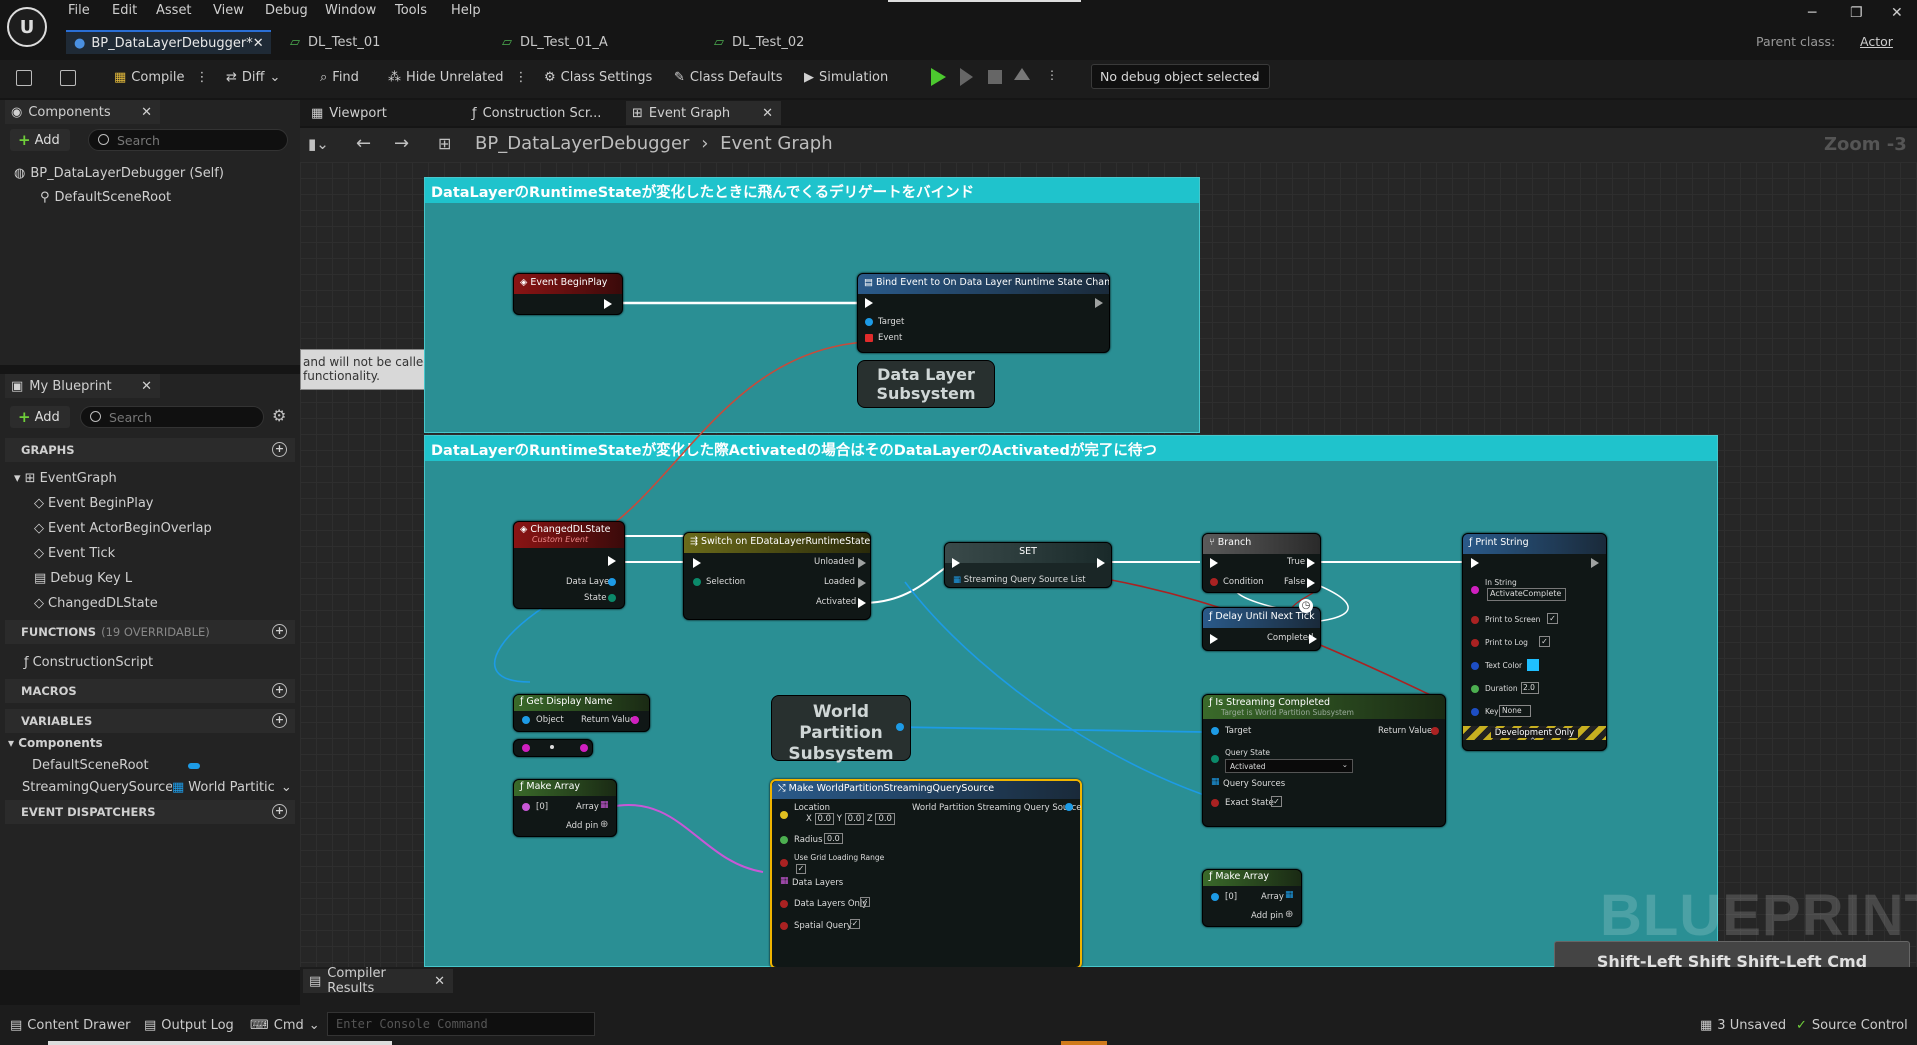  What do you see at coordinates (172, 417) in the screenshot?
I see `my-blueprint-search-input: Search` at bounding box center [172, 417].